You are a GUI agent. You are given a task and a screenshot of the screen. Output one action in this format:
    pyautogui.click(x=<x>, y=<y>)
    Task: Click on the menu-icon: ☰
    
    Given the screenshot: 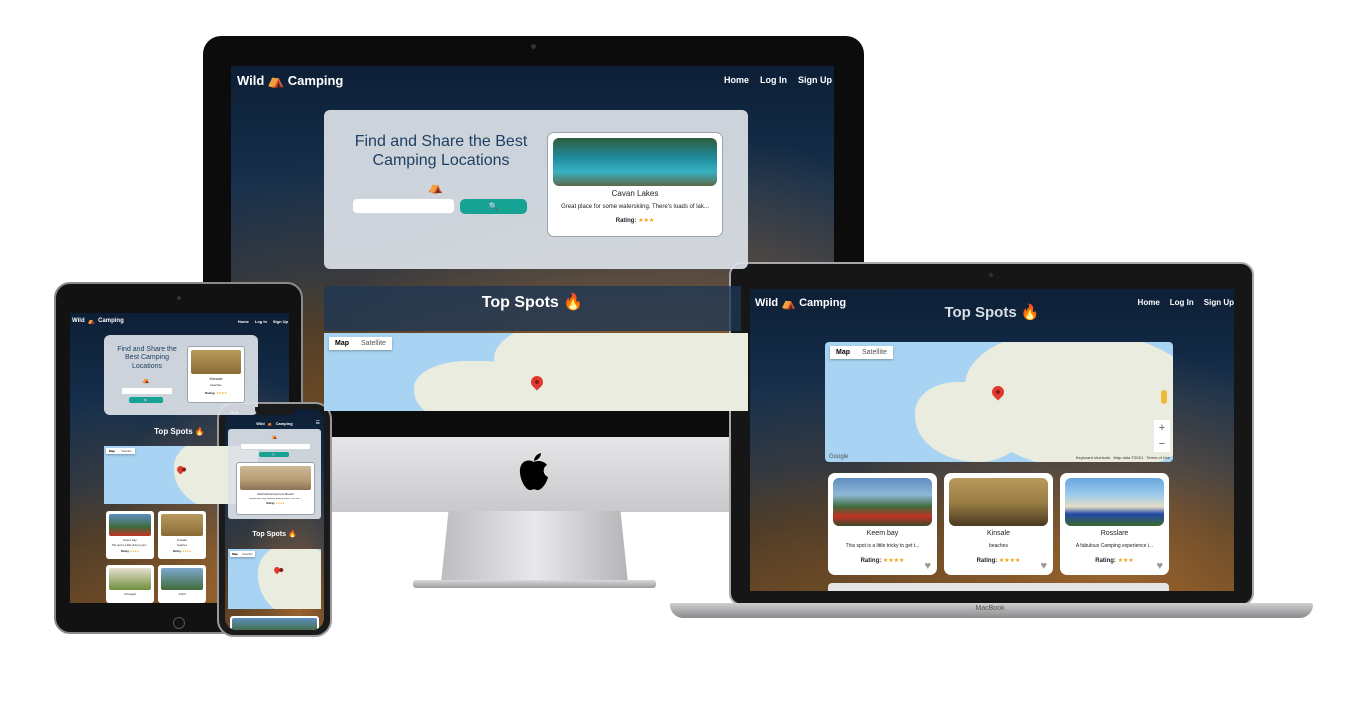 What is the action you would take?
    pyautogui.click(x=318, y=423)
    